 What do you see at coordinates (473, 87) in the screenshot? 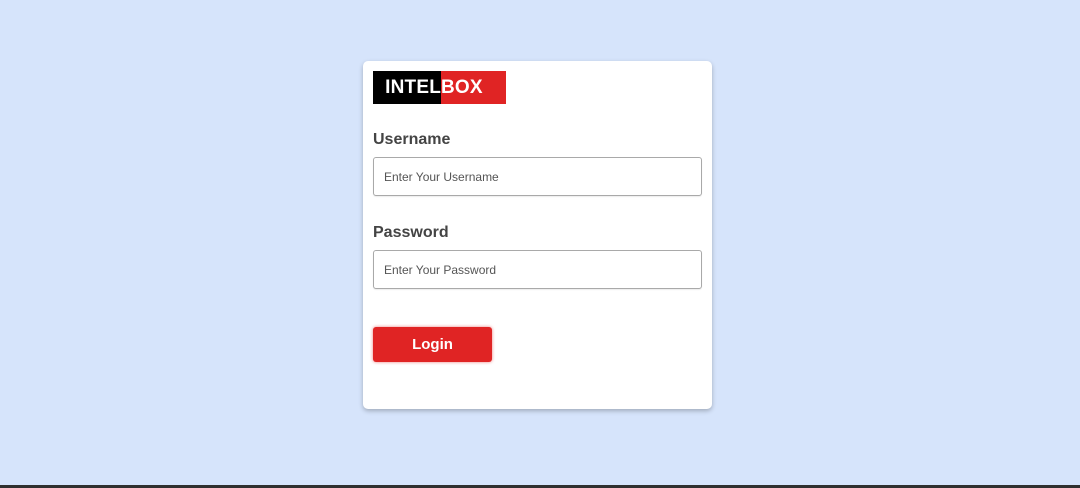
I see `logo-text-box: BOX` at bounding box center [473, 87].